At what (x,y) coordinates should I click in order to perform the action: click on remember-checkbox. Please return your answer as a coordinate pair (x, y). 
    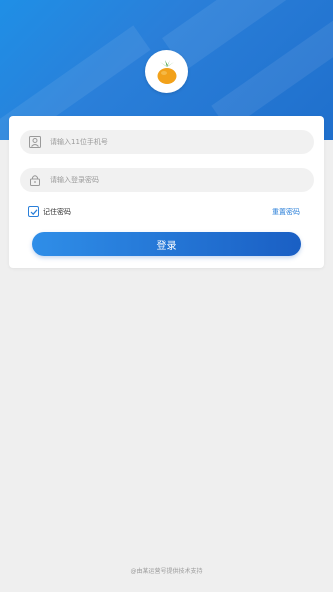
    Looking at the image, I should click on (33, 211).